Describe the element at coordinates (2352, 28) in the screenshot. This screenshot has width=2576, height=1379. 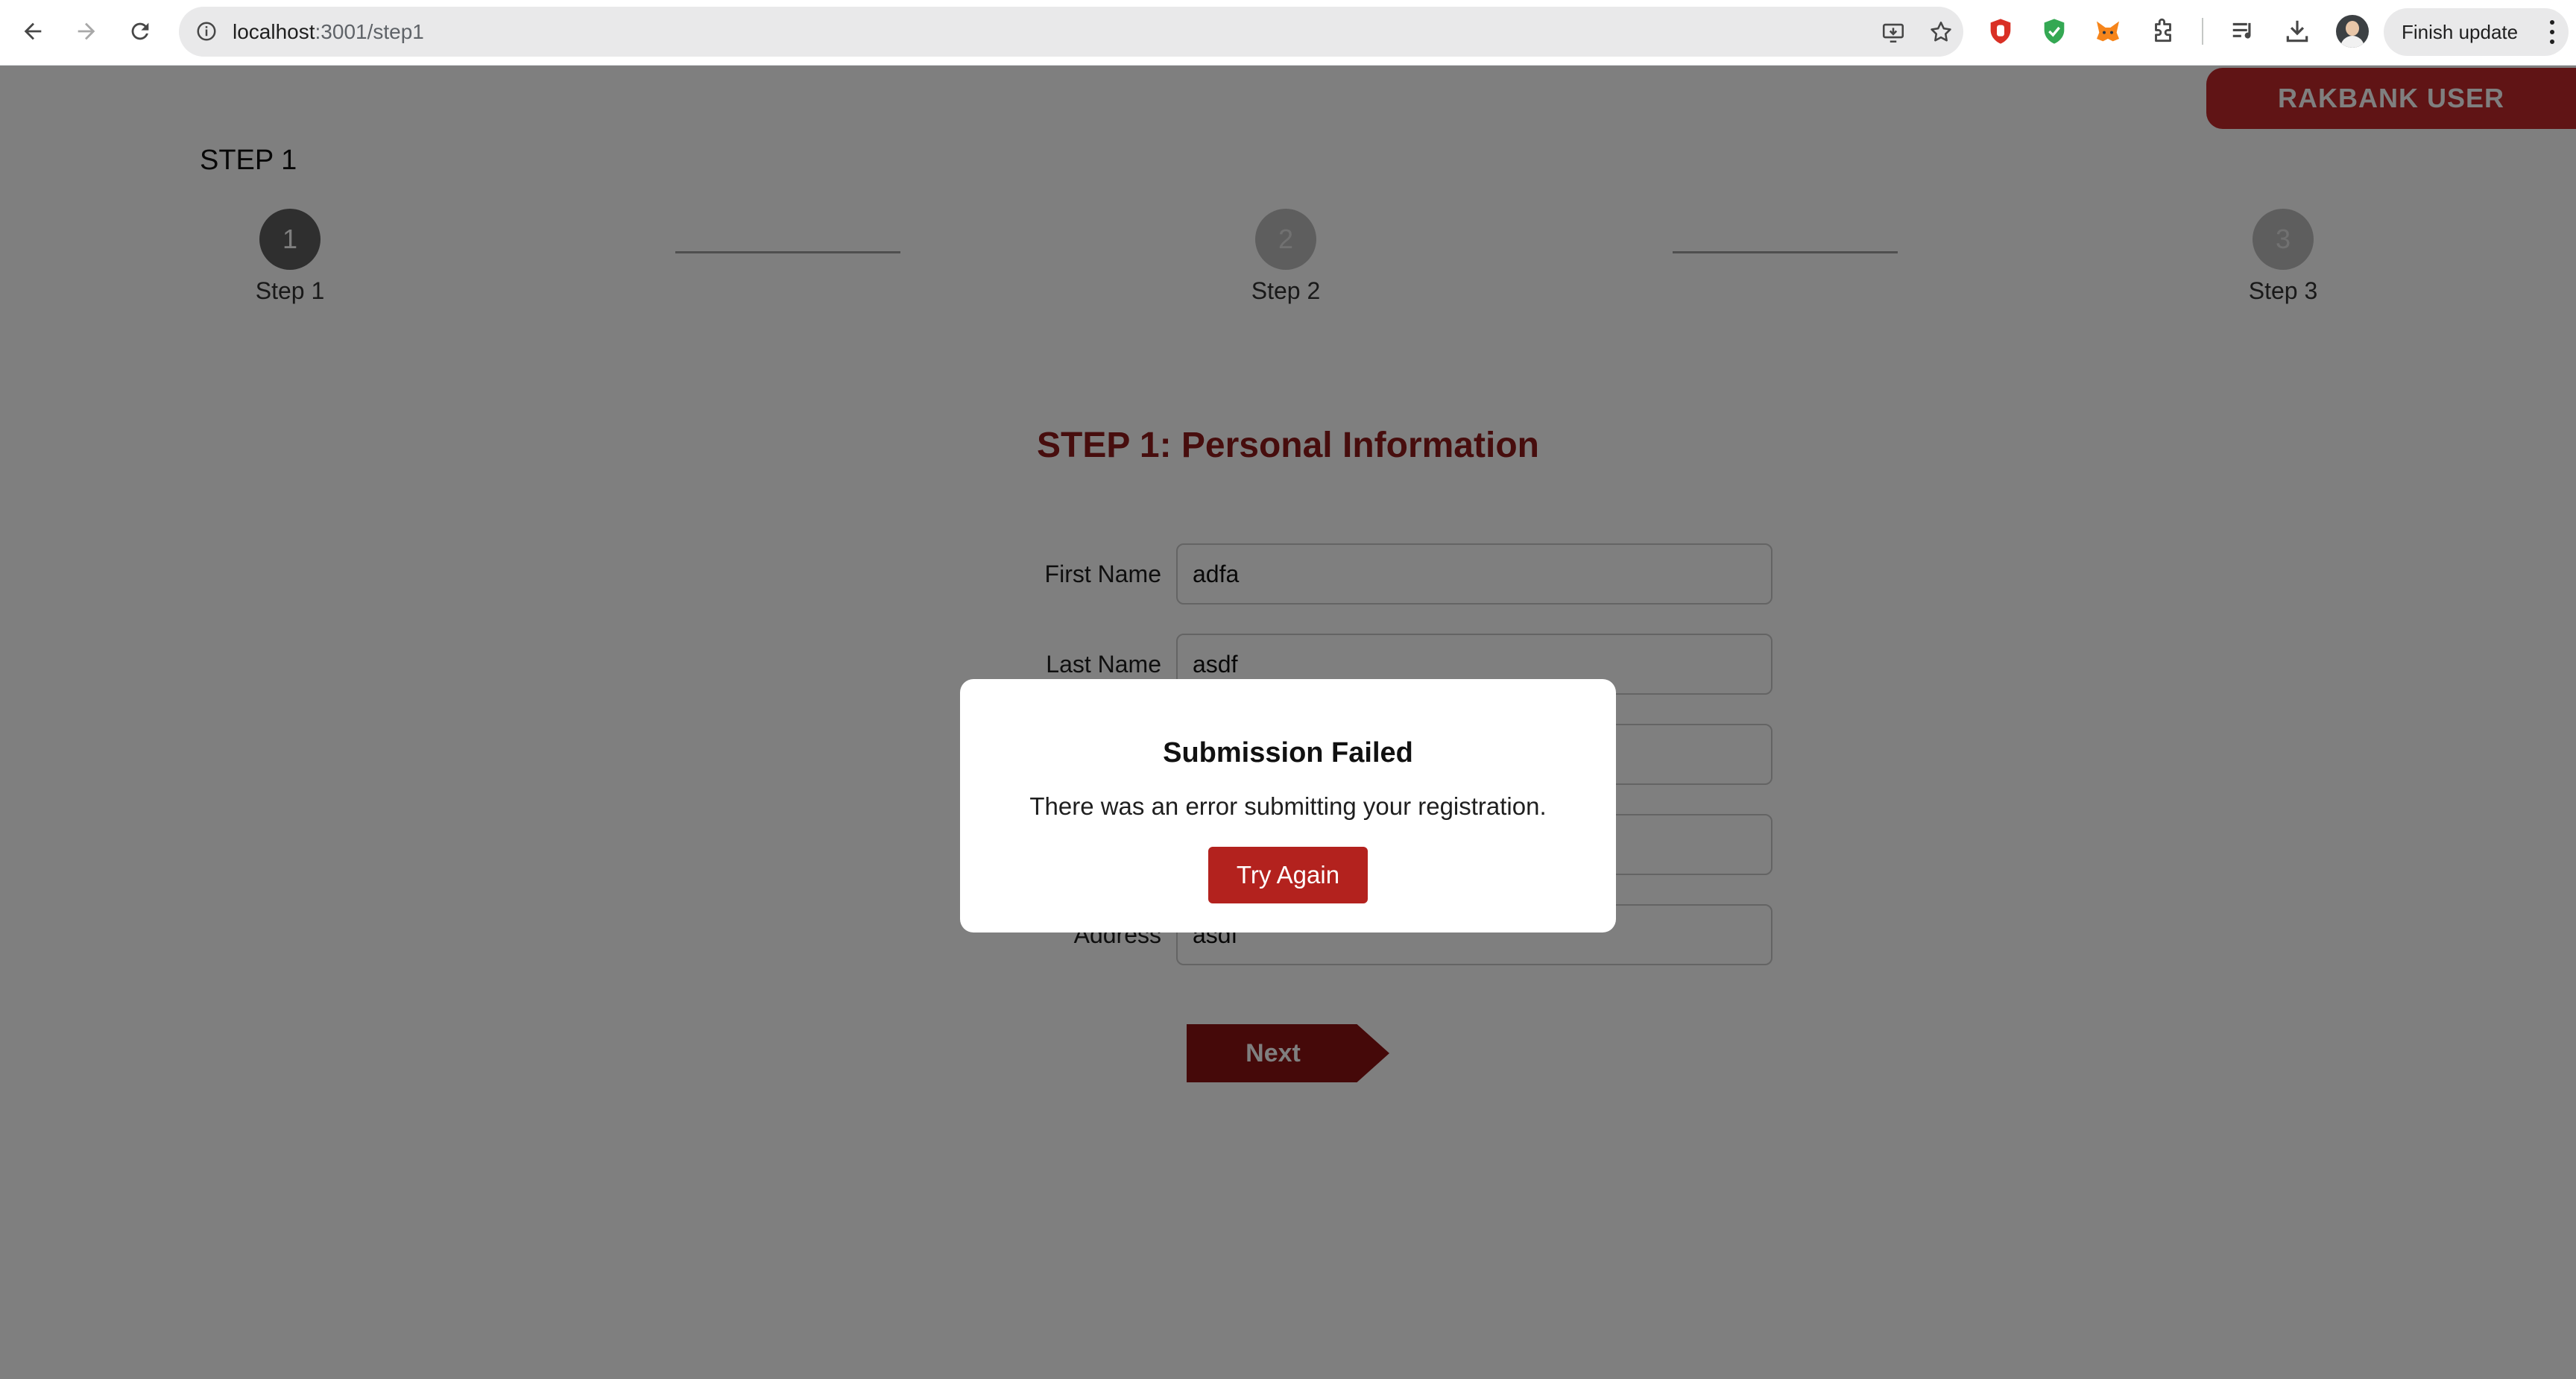
I see `avatar-face` at that location.